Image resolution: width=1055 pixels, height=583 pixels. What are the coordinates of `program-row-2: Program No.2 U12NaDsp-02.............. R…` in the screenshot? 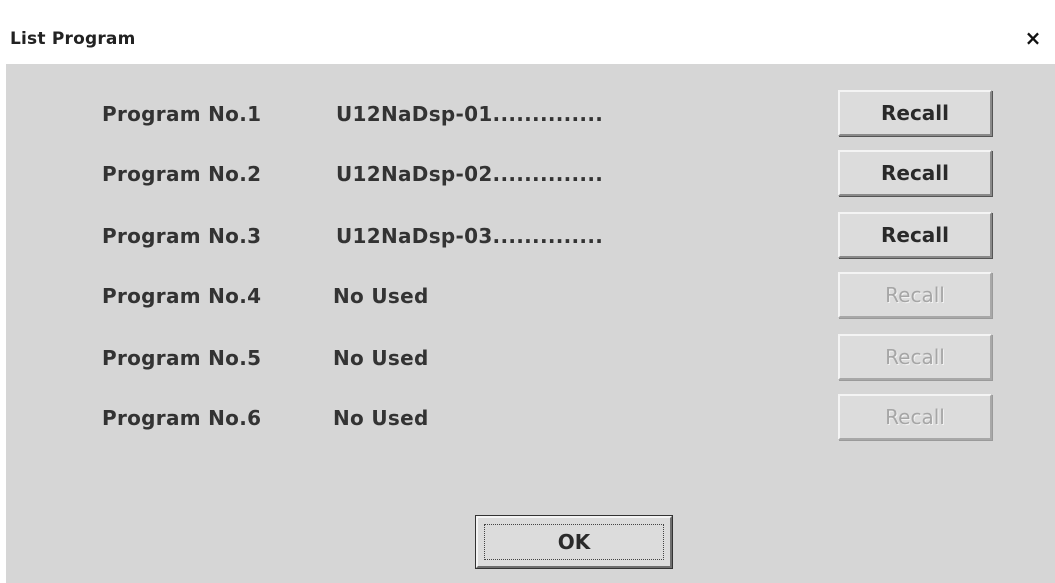 It's located at (530, 174).